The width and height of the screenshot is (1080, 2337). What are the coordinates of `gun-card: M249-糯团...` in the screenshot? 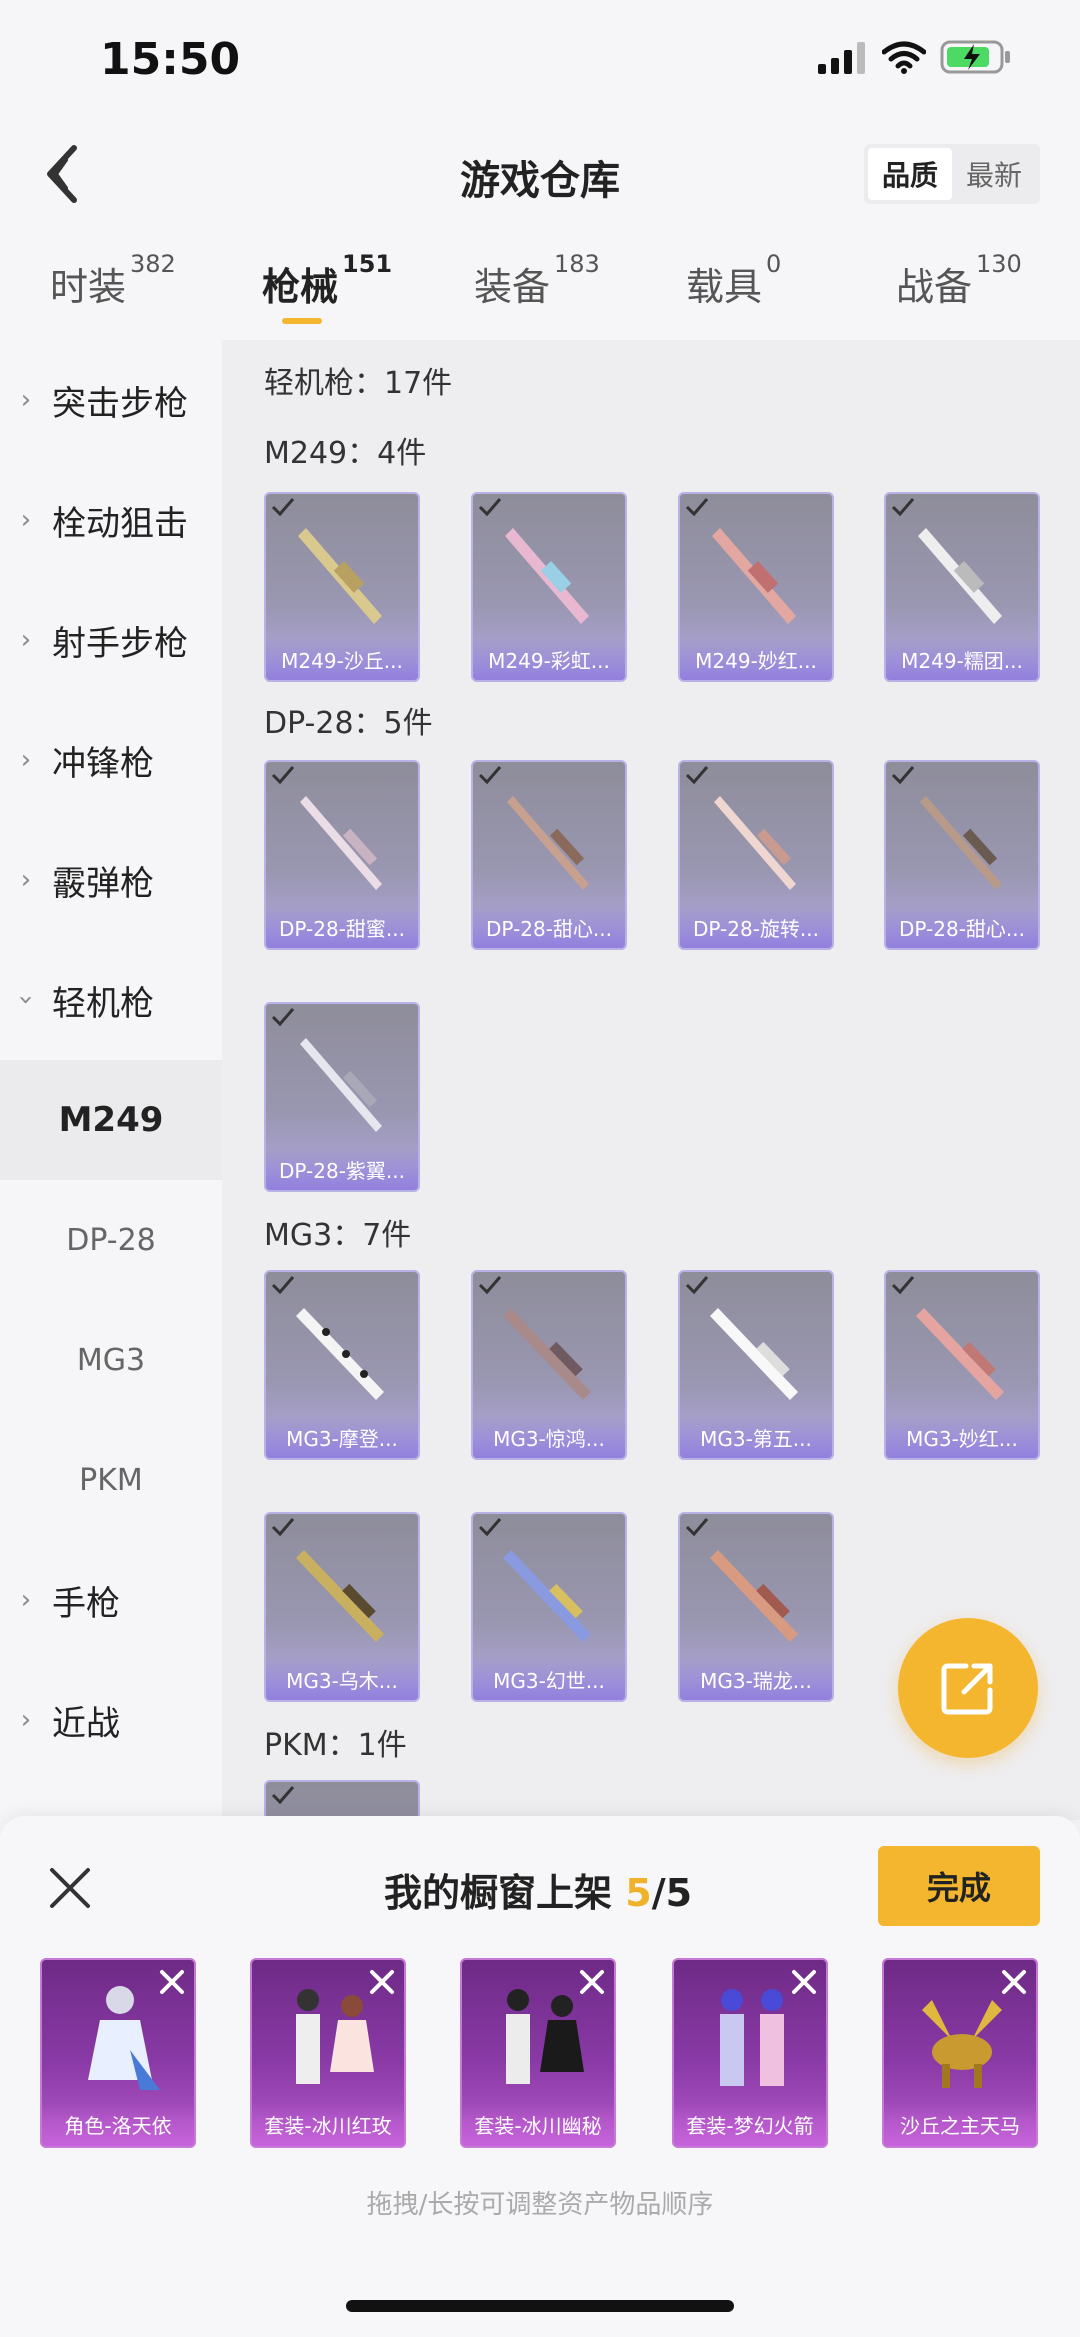 It's located at (962, 587).